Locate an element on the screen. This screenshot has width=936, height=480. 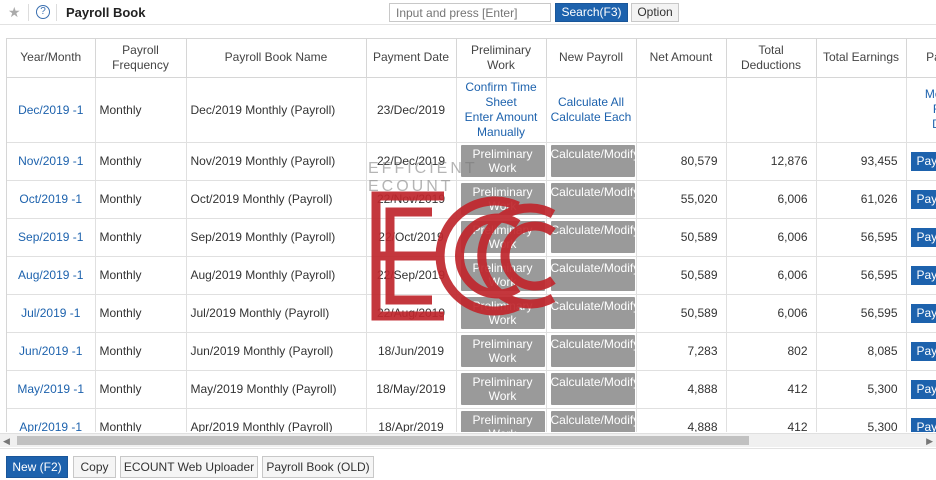
book-name-cell: Jun/2019 Monthly (Payroll) is located at coordinates (276, 351).